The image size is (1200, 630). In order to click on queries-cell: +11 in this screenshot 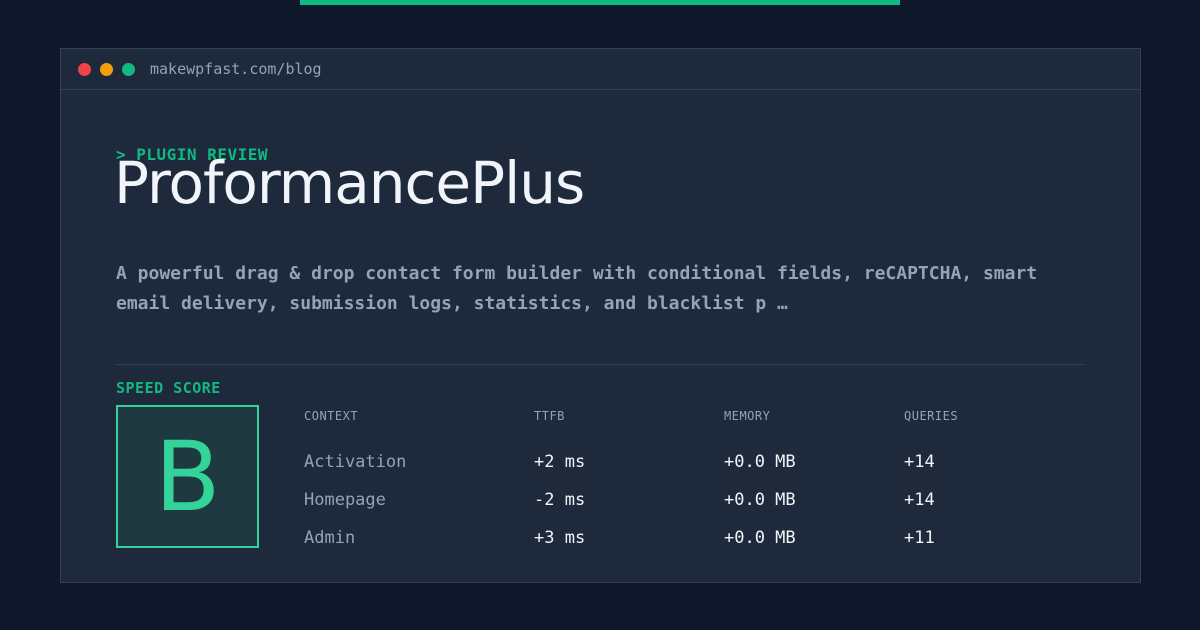, I will do `click(919, 538)`.